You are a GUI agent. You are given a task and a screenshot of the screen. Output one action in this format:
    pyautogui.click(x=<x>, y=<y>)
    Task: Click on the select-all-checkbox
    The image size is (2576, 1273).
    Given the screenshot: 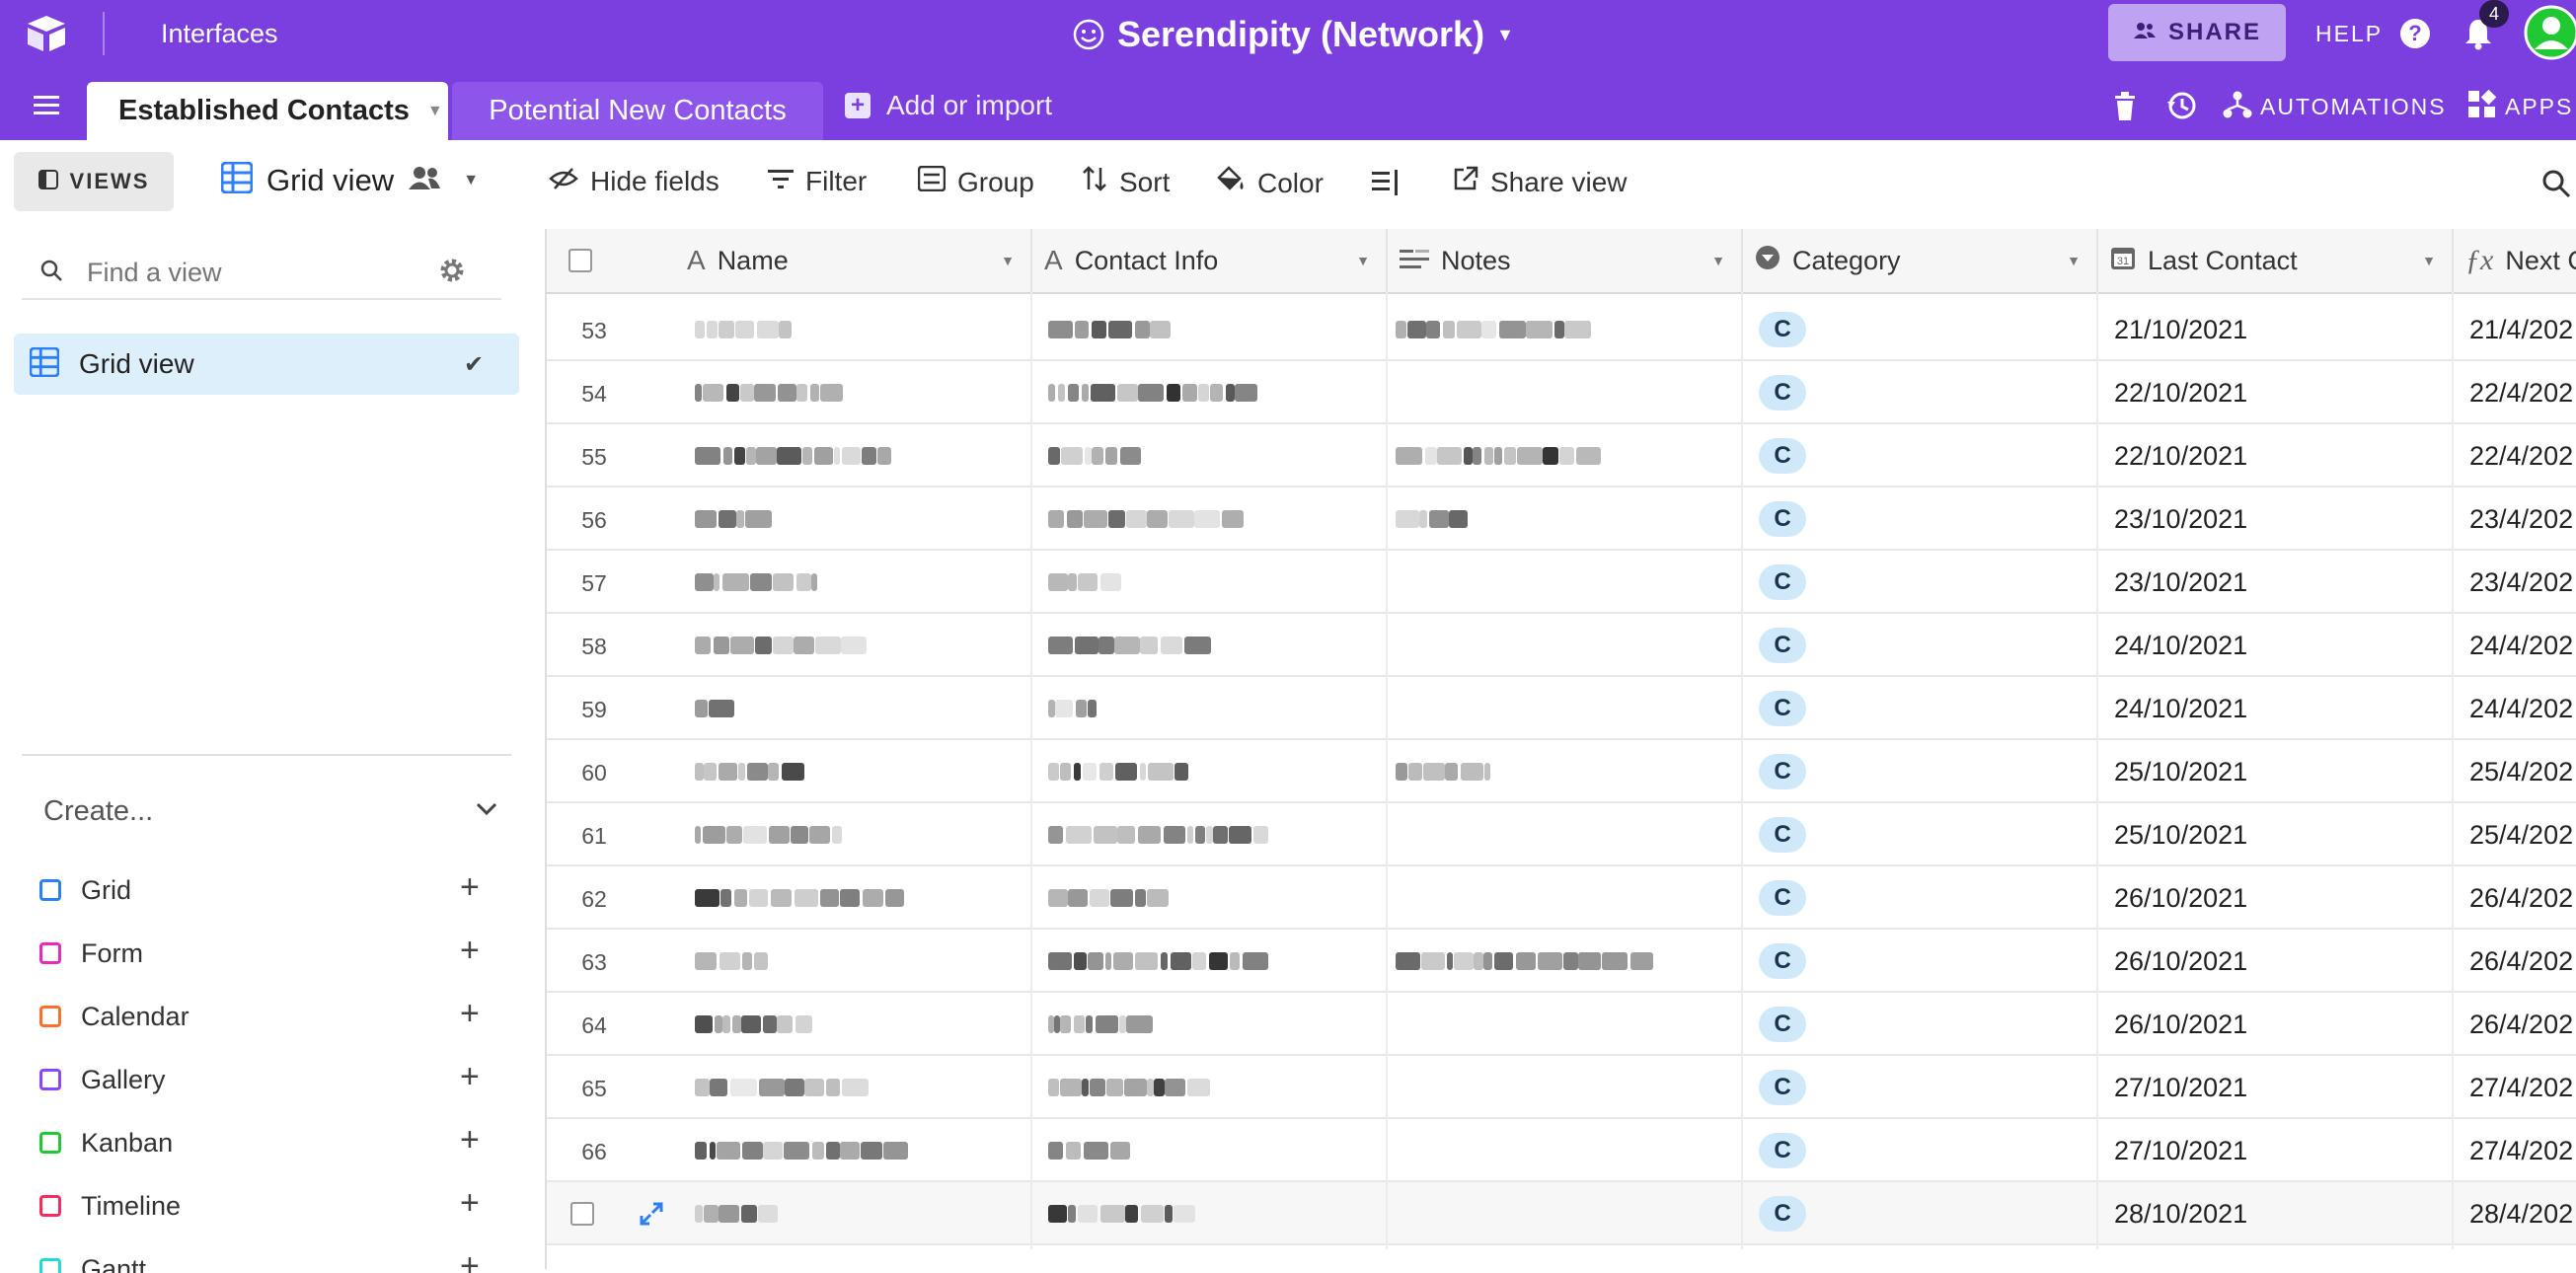 What is the action you would take?
    pyautogui.click(x=580, y=260)
    